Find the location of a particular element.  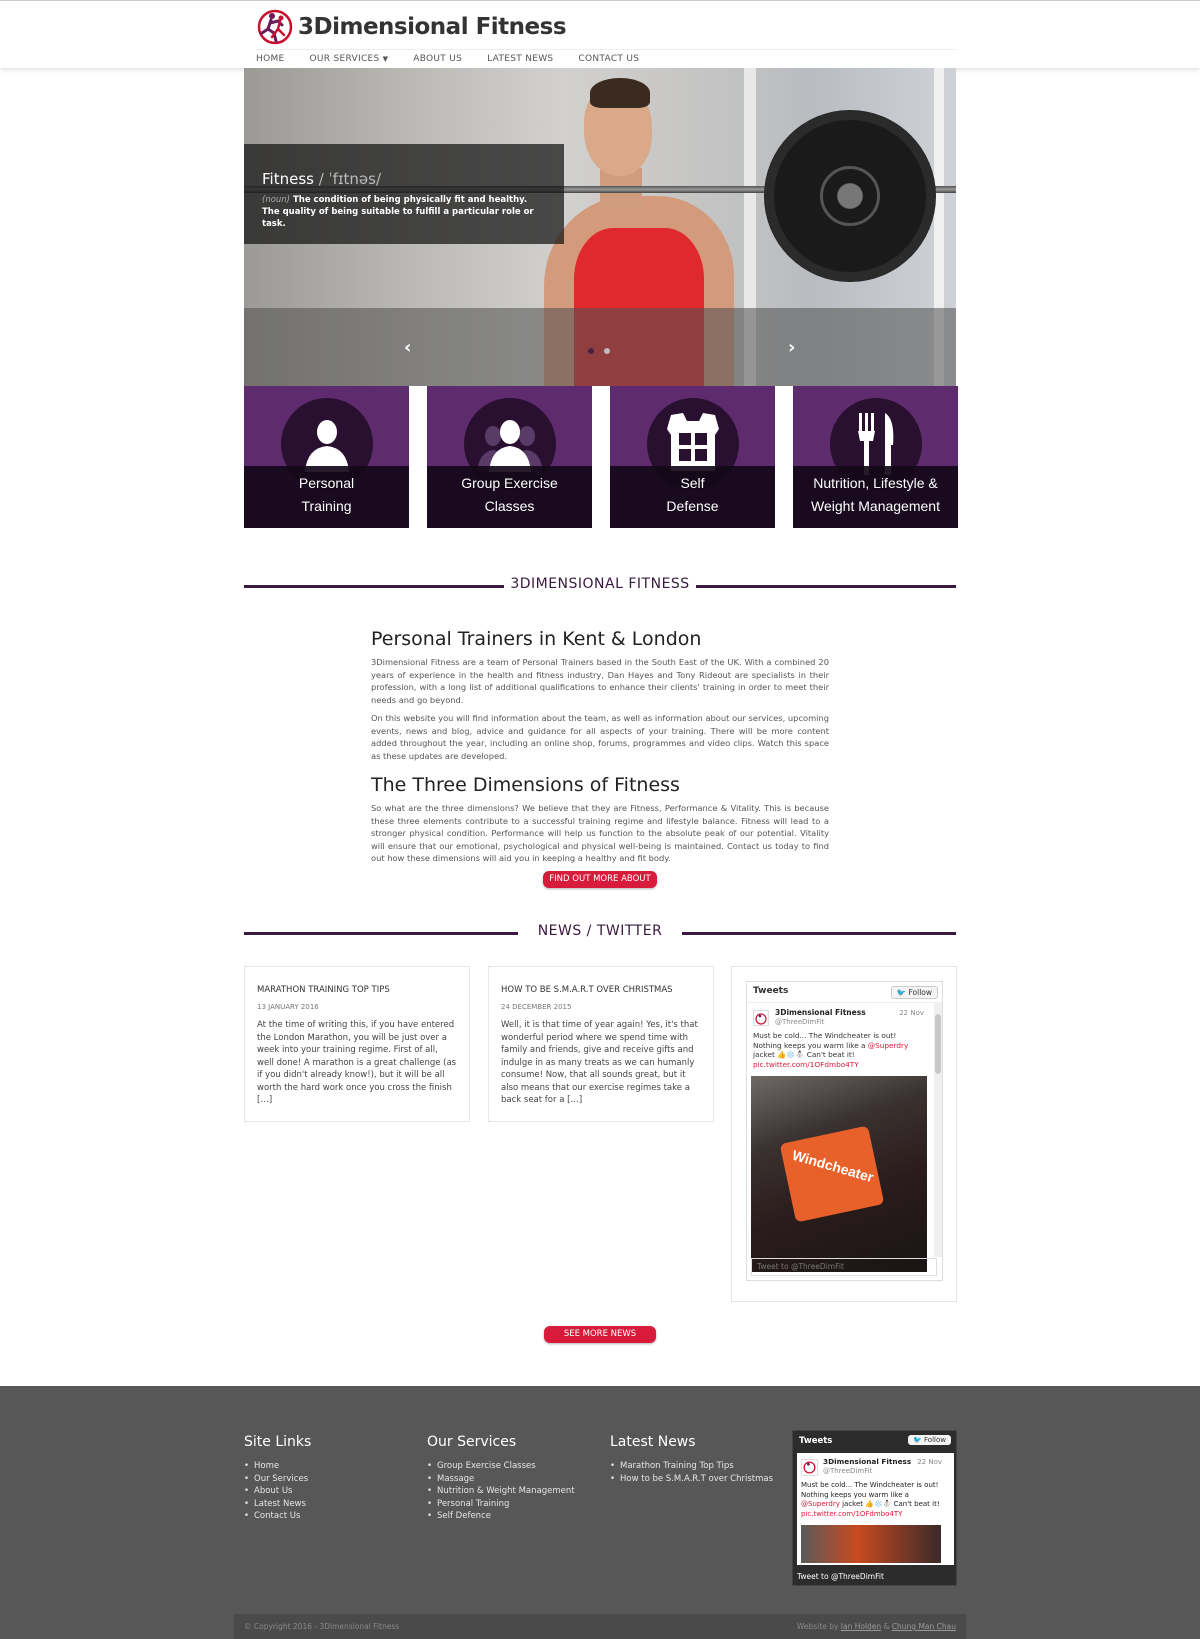

footer-twitter-avatar is located at coordinates (809, 1467).